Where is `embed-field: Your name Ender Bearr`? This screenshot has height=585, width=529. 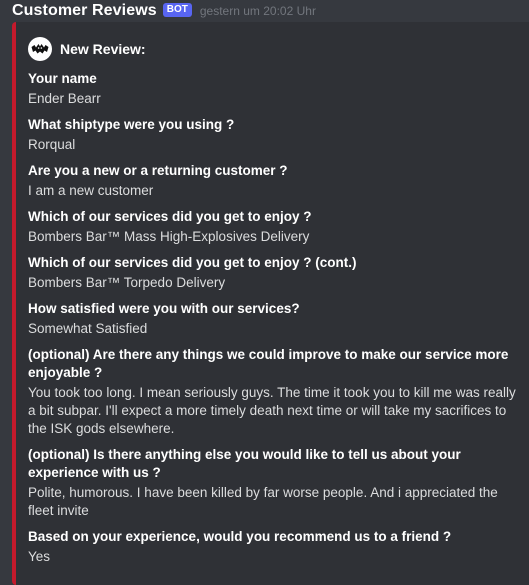
embed-field: Your name Ender Bearr is located at coordinates (272, 89).